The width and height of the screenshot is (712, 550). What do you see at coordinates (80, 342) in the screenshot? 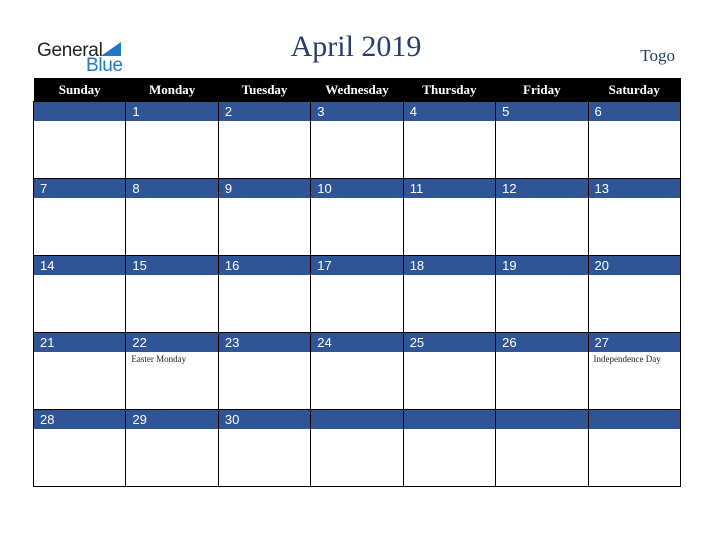
I see `day-number: 21` at bounding box center [80, 342].